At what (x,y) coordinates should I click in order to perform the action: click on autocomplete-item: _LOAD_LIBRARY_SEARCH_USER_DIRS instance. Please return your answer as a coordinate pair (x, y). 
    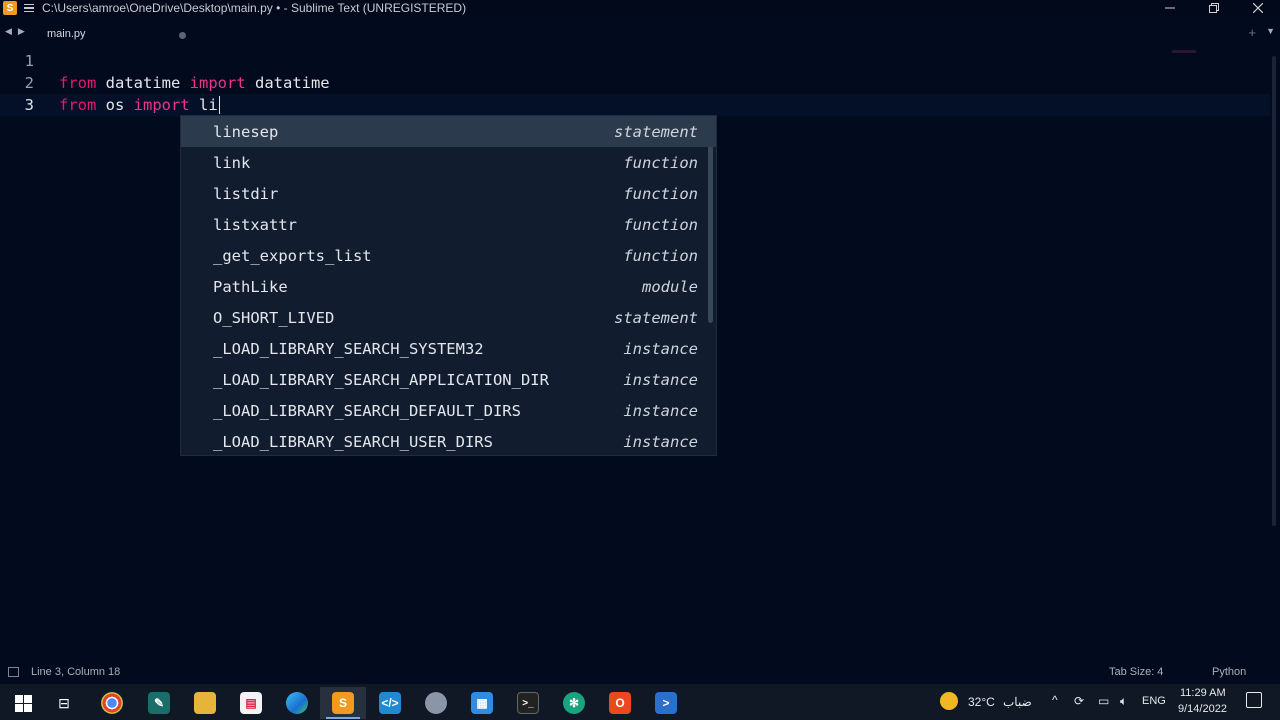
    Looking at the image, I should click on (448, 441).